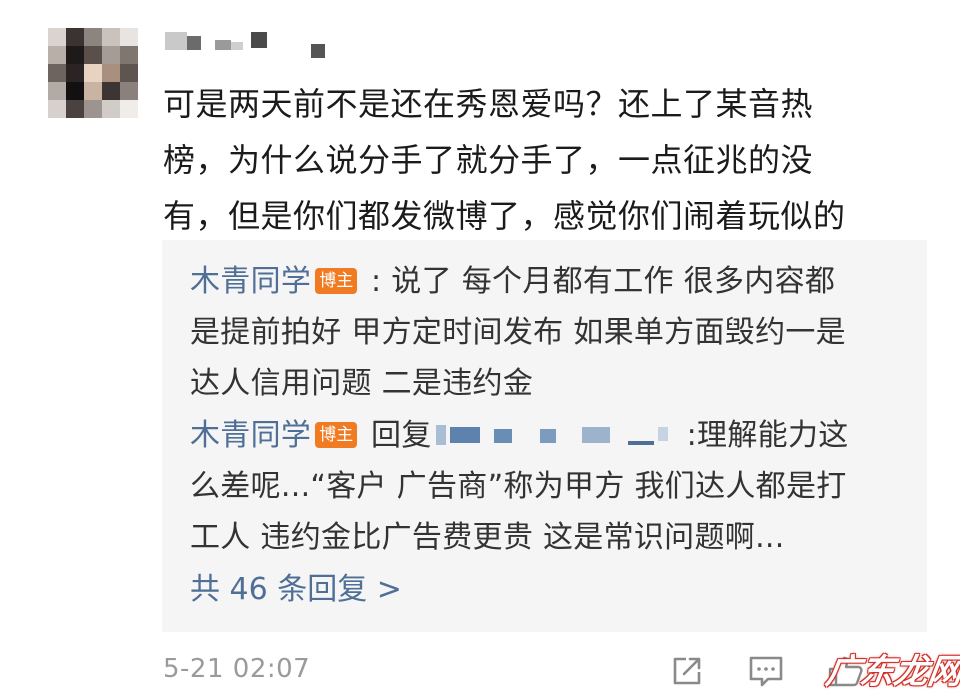  What do you see at coordinates (250, 45) in the screenshot?
I see `username-masked` at bounding box center [250, 45].